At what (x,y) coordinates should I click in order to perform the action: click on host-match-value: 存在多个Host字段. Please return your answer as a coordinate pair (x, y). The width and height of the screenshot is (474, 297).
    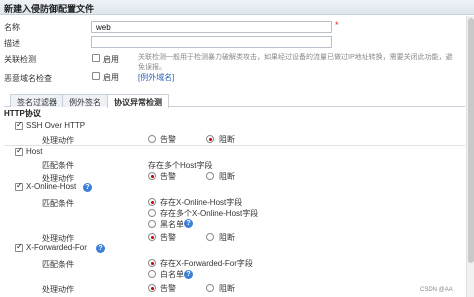
    Looking at the image, I should click on (180, 165).